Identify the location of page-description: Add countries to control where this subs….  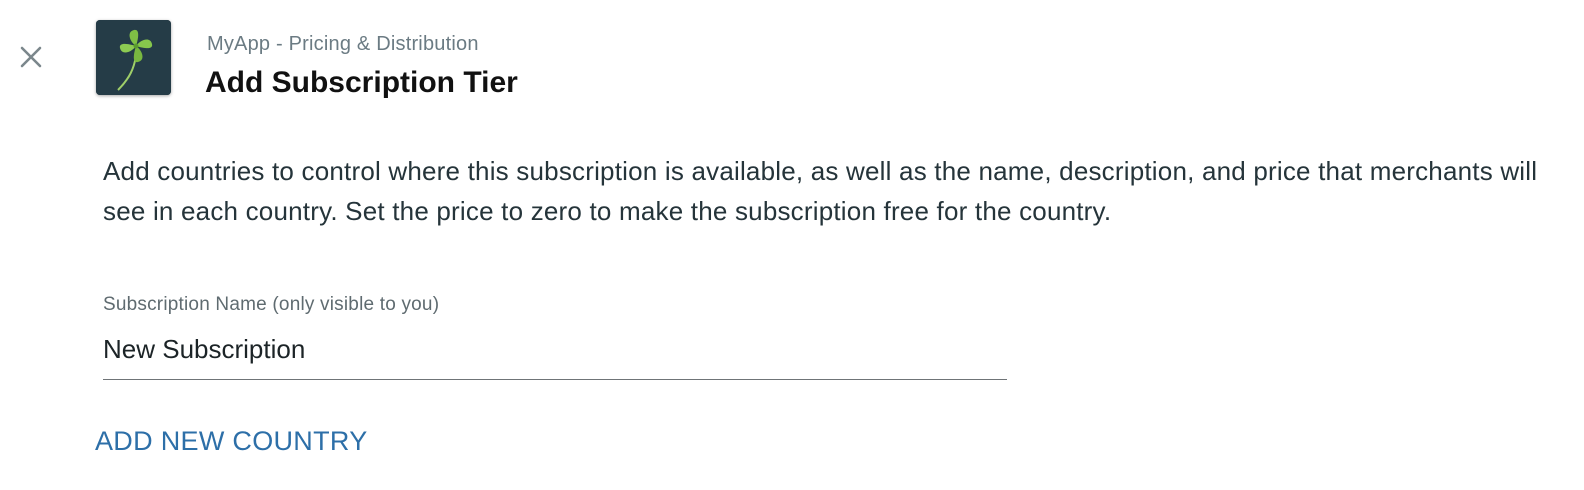
(820, 191).